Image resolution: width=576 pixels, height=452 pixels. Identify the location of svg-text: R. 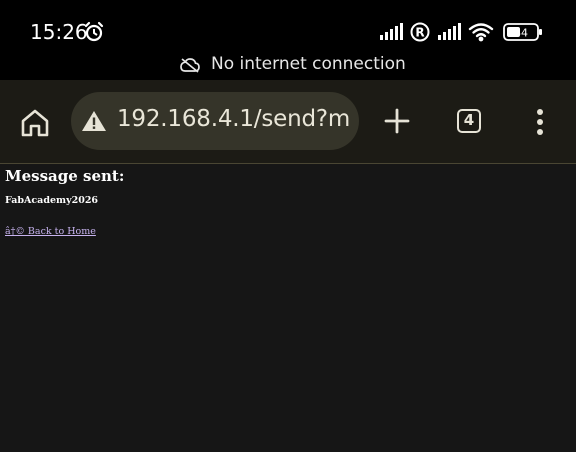
(419, 33).